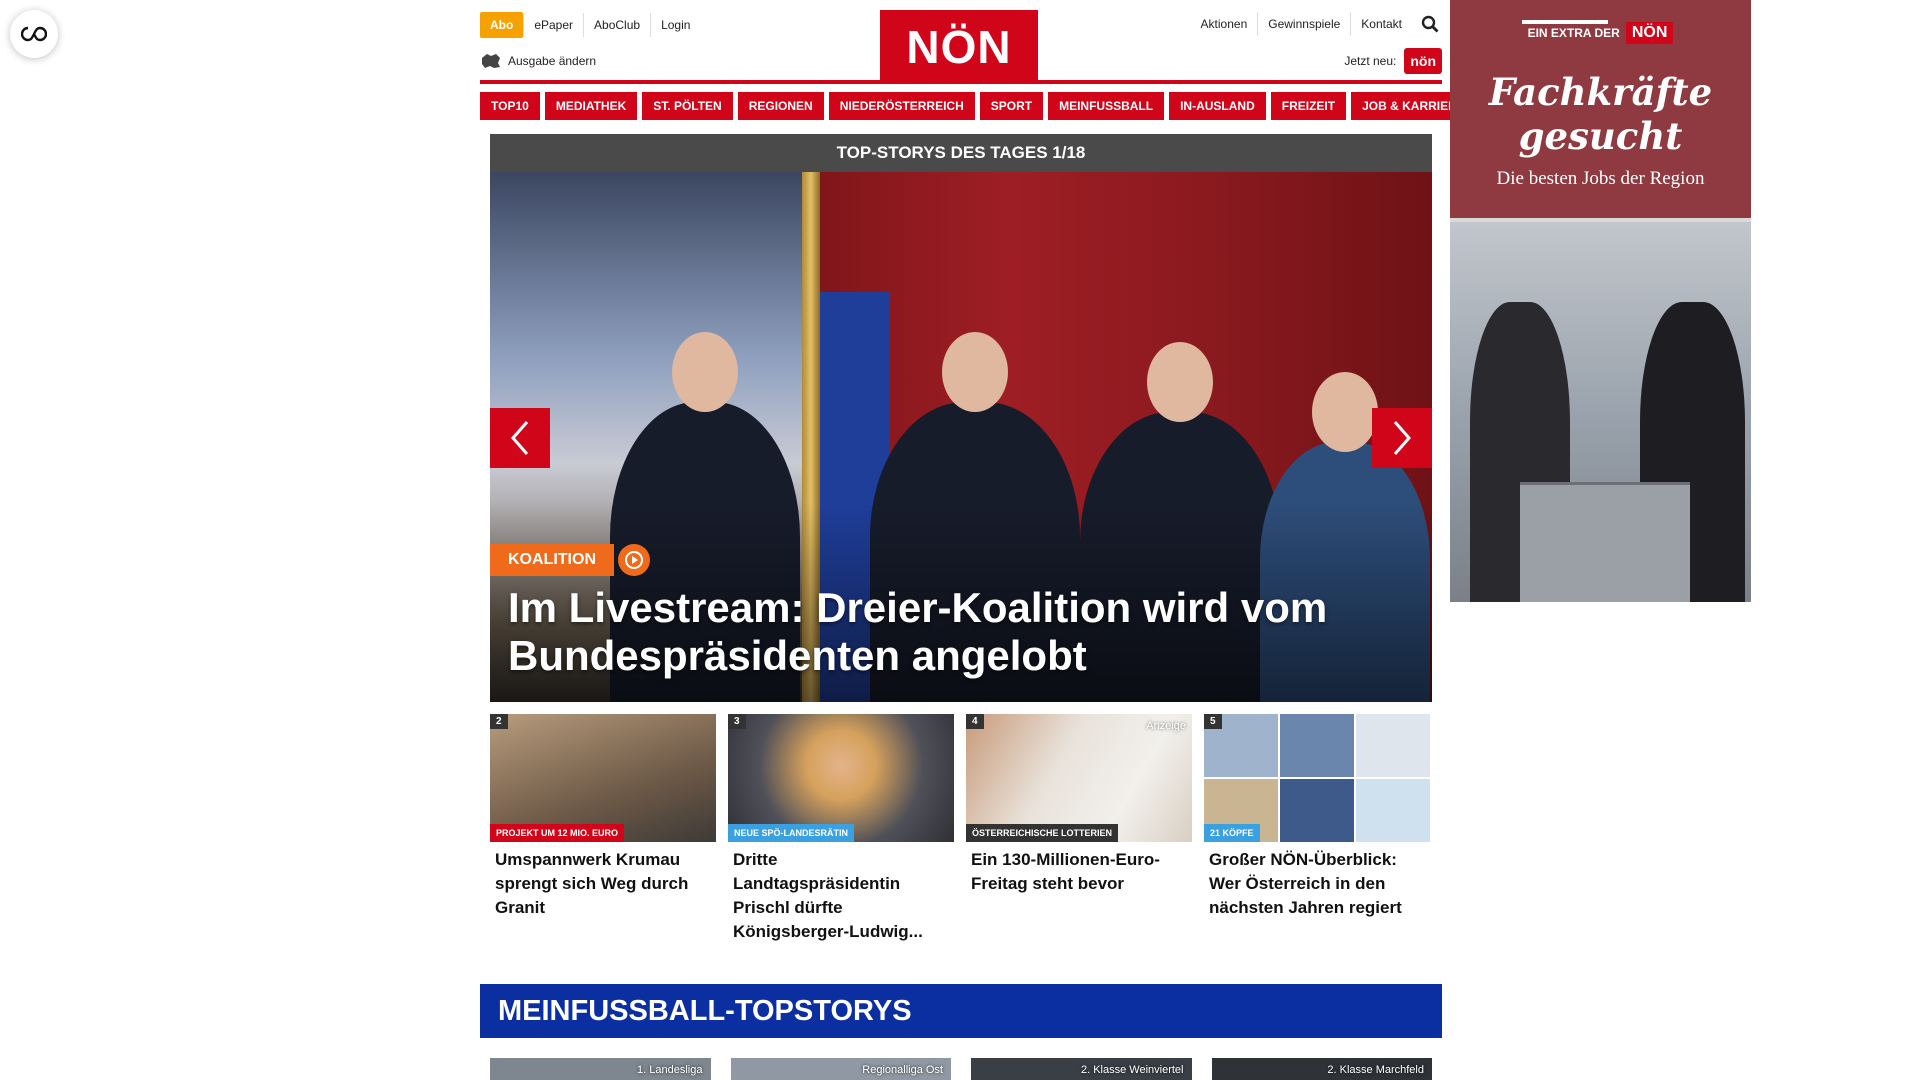 This screenshot has width=1920, height=1080. What do you see at coordinates (687, 106) in the screenshot?
I see `nav-st-poelten: ST. PÖLTEN` at bounding box center [687, 106].